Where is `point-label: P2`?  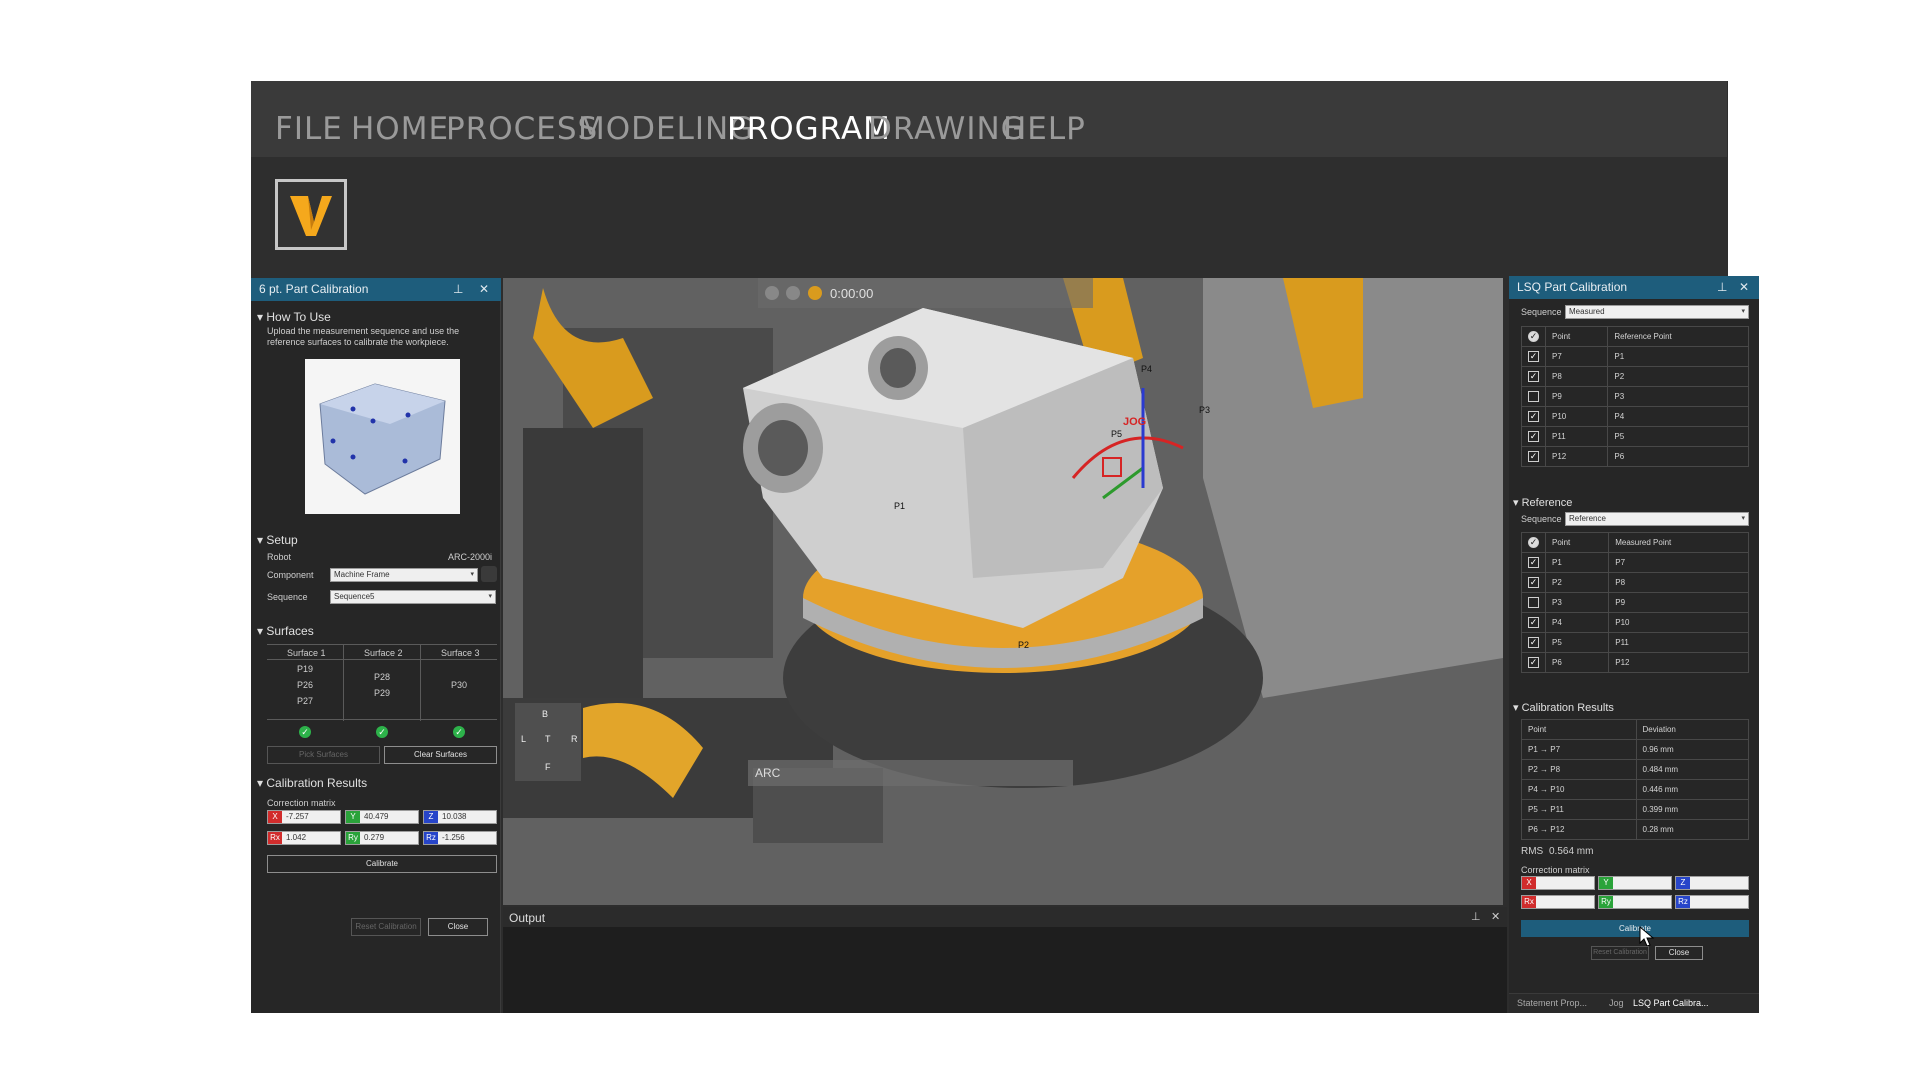
point-label: P2 is located at coordinates (1024, 645).